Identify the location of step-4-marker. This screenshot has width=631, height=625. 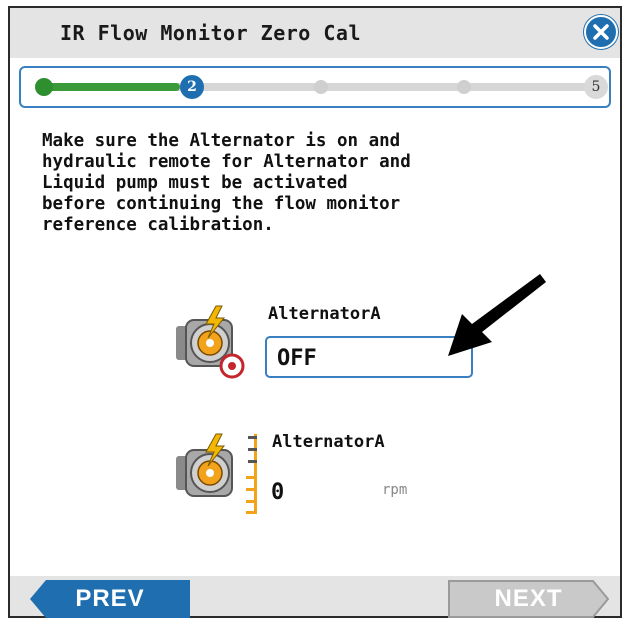
(464, 87).